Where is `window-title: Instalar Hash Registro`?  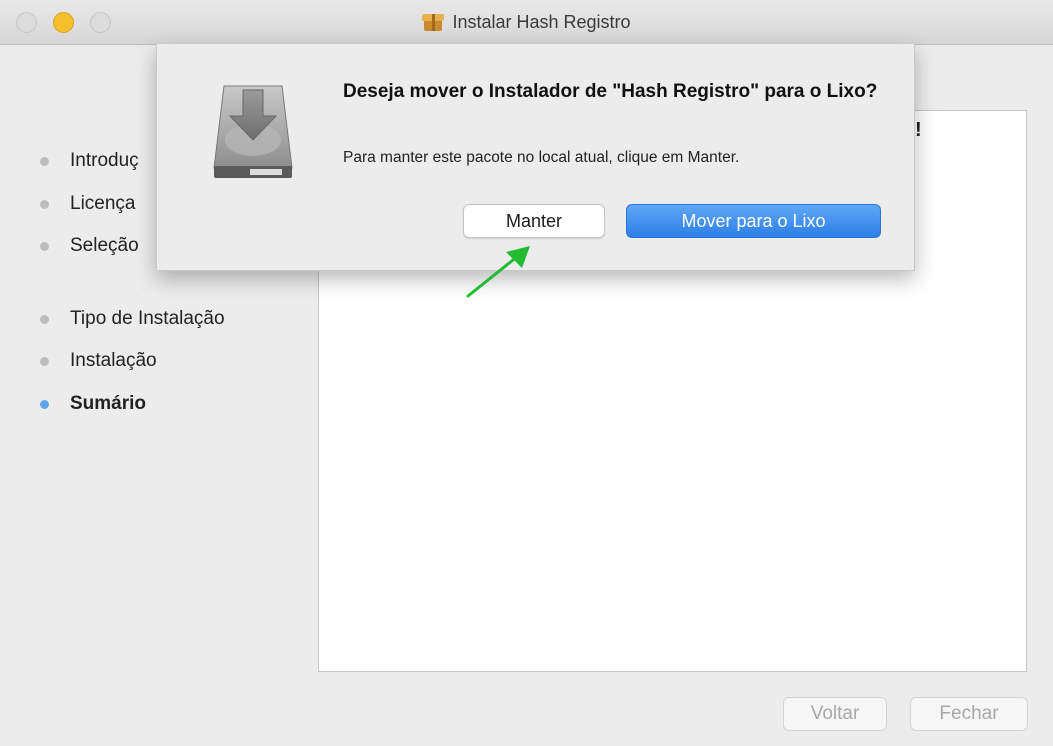
window-title: Instalar Hash Registro is located at coordinates (541, 21).